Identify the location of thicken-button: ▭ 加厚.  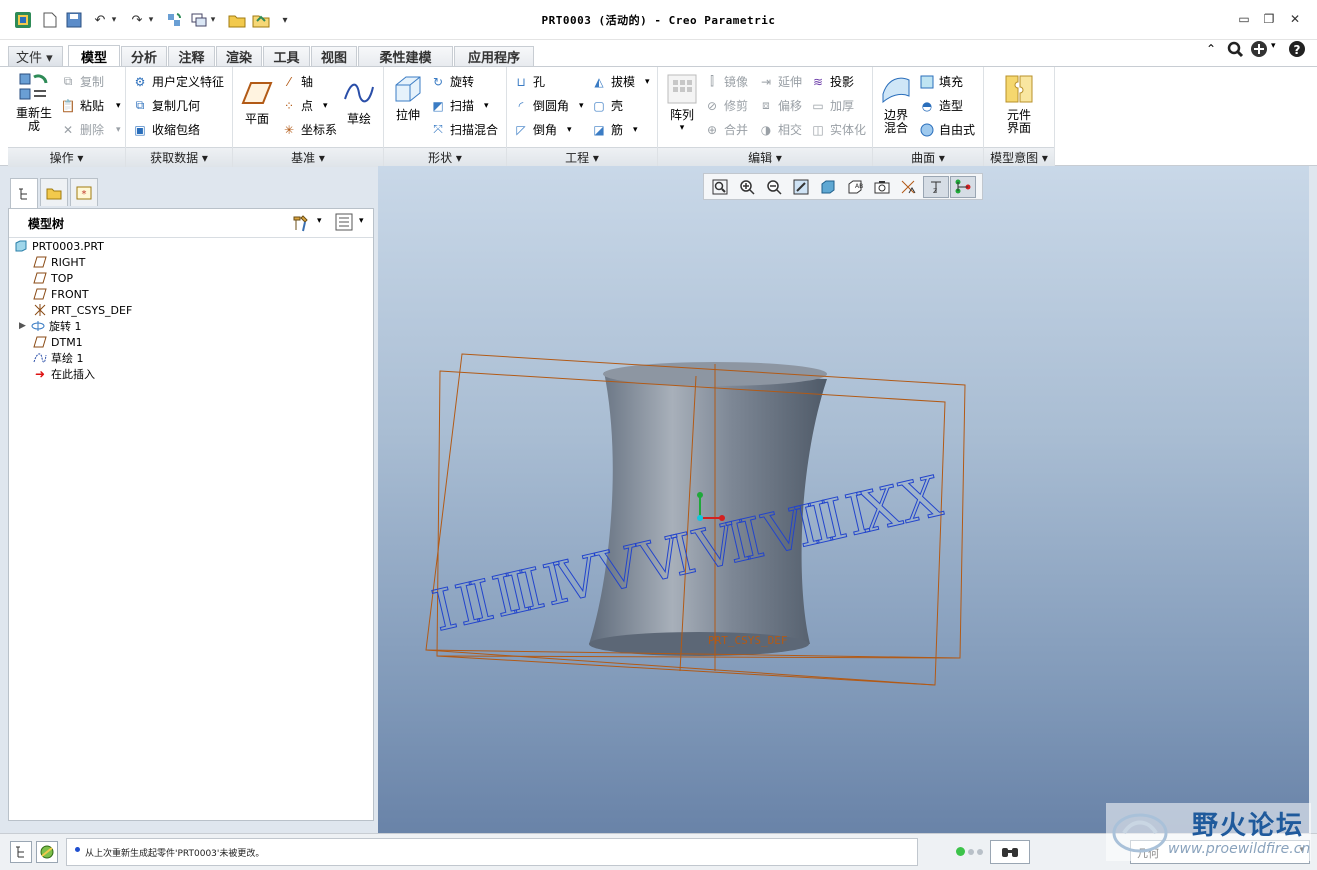
(832, 105).